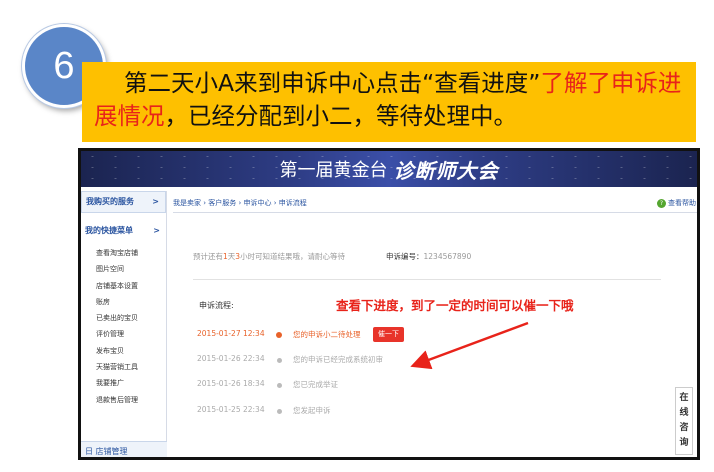  I want to click on online-consult-button: 在 线 咨 询, so click(684, 421).